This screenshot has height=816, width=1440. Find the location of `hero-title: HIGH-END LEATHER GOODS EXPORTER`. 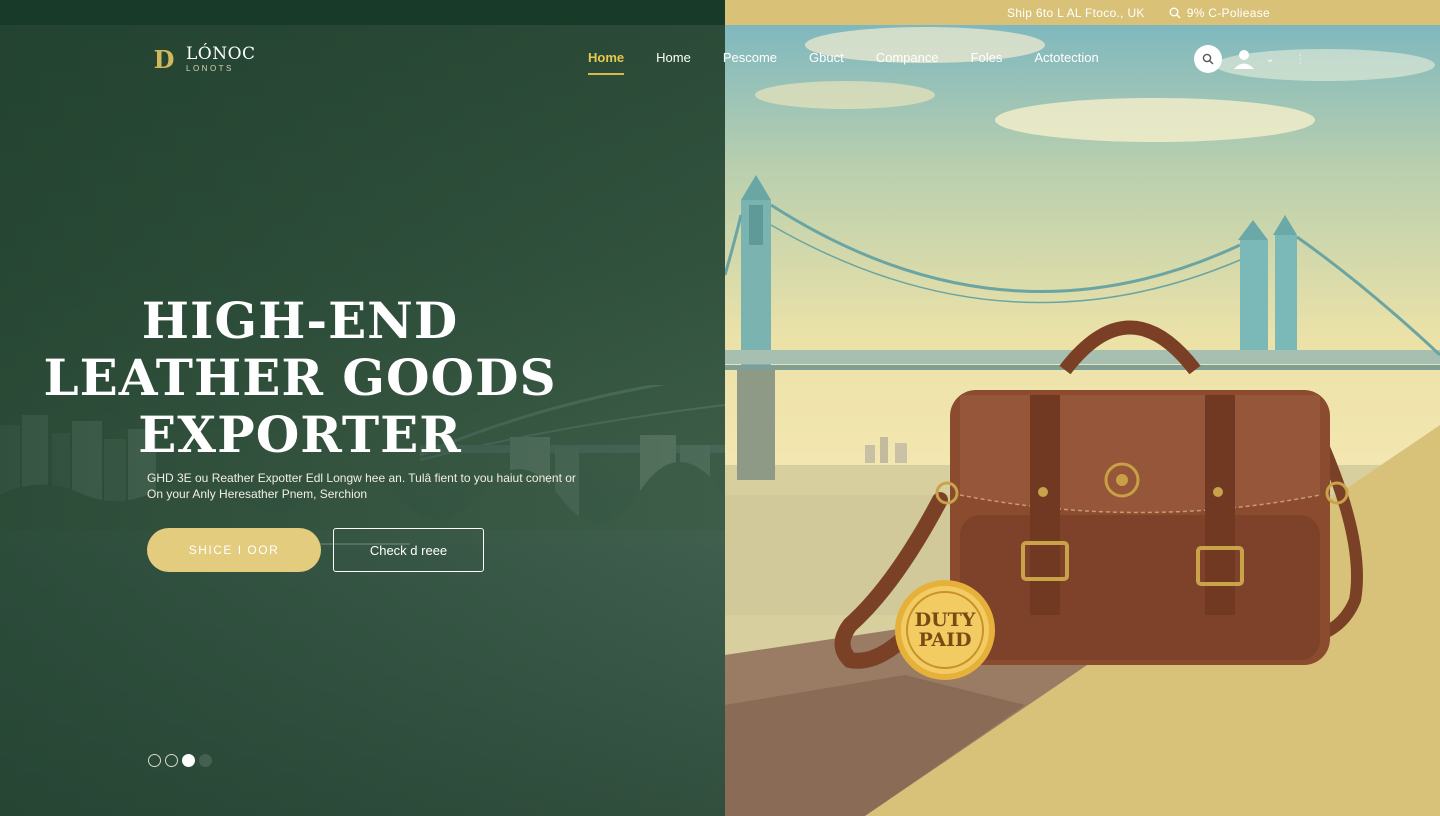

hero-title: HIGH-END LEATHER GOODS EXPORTER is located at coordinates (300, 377).